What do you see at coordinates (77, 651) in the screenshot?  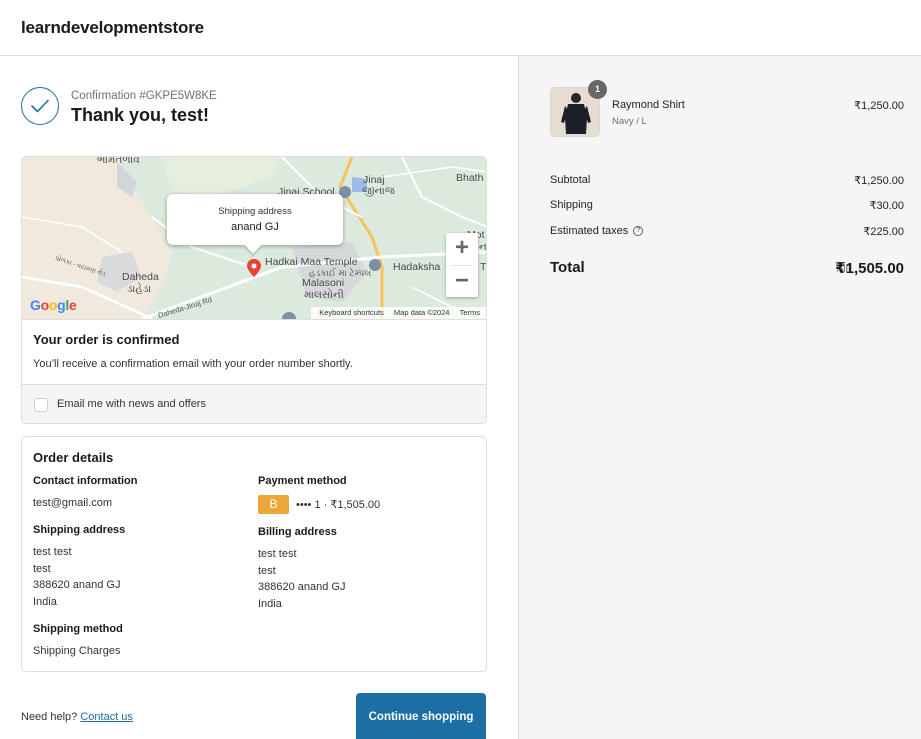 I see `shipping-method-value: Shipping Charges` at bounding box center [77, 651].